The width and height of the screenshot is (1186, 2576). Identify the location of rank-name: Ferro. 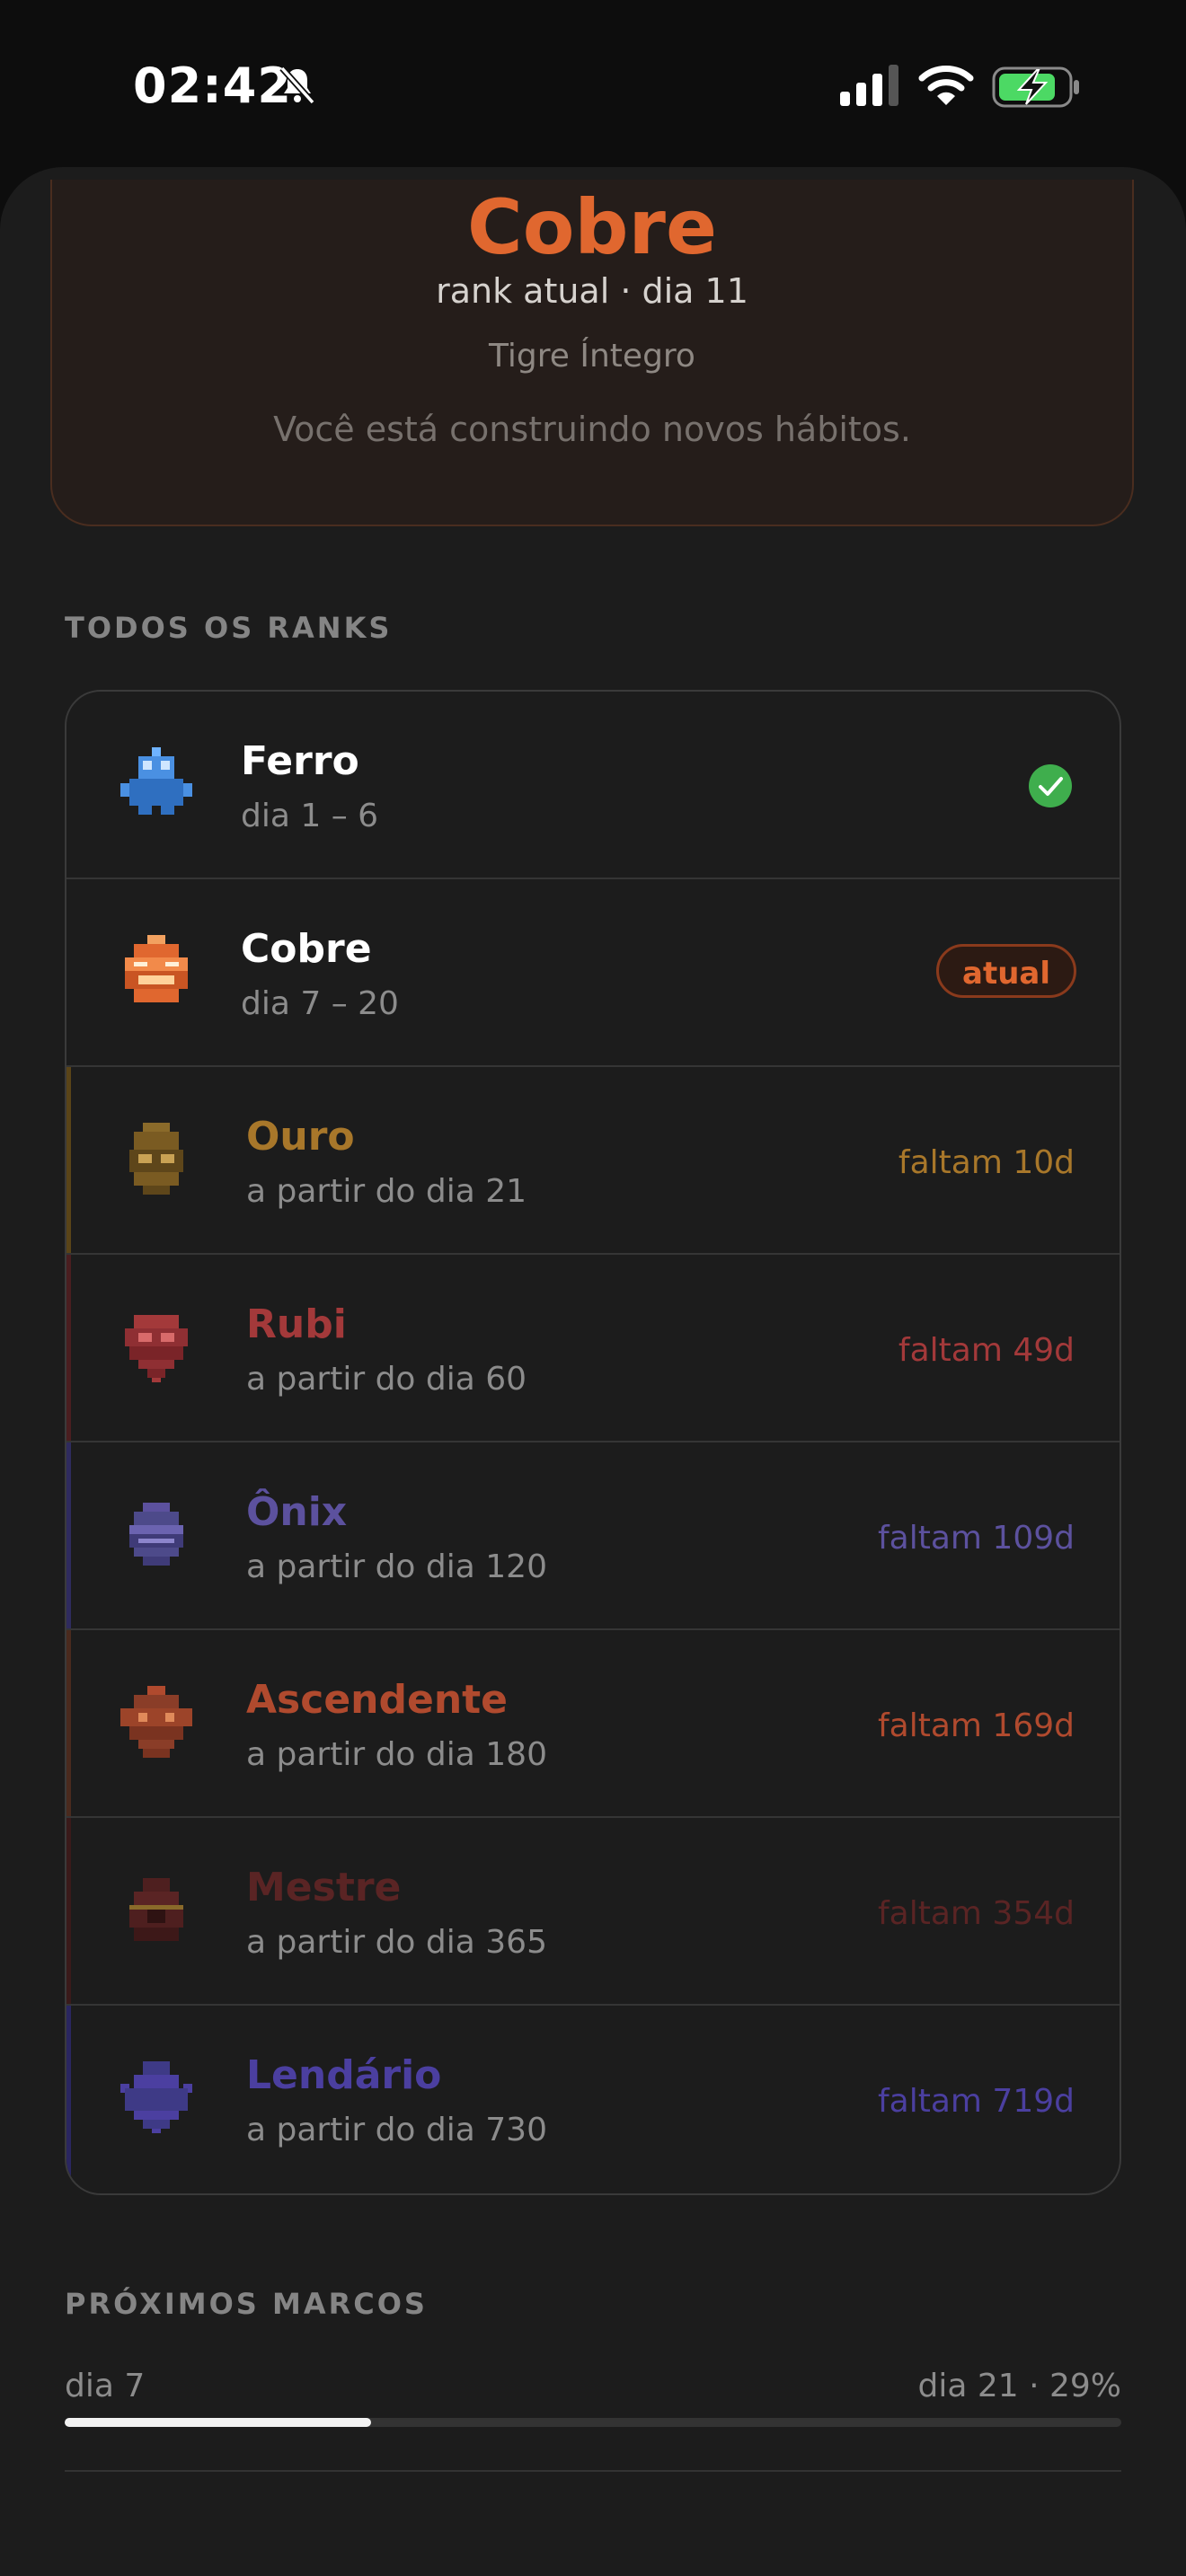
(300, 761).